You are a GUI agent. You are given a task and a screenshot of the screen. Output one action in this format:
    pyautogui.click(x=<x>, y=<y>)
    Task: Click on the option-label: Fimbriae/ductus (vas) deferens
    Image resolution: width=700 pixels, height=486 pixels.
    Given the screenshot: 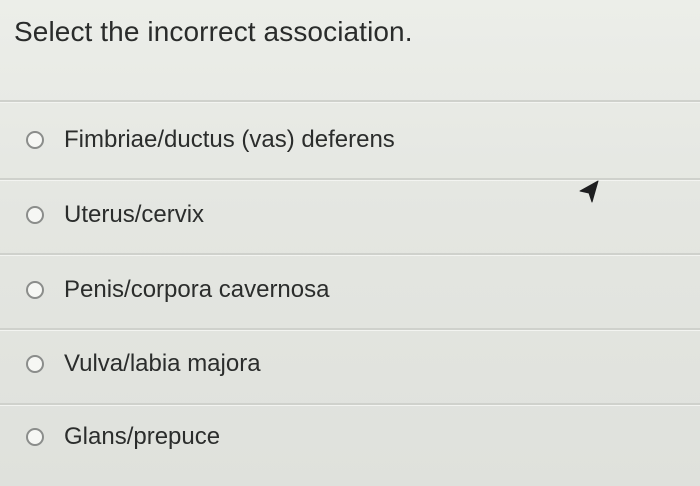 What is the action you would take?
    pyautogui.click(x=229, y=139)
    